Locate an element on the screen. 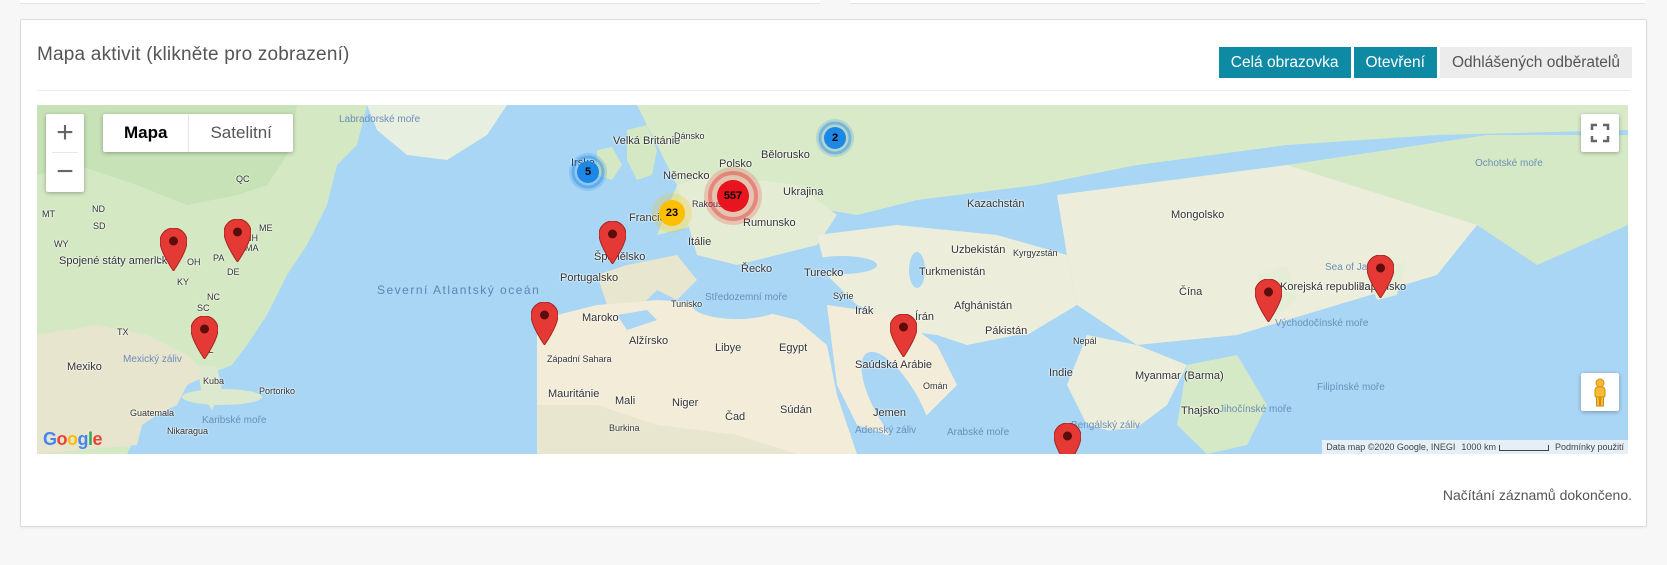 This screenshot has width=1667, height=565. map-label-wy: WY is located at coordinates (61, 244).